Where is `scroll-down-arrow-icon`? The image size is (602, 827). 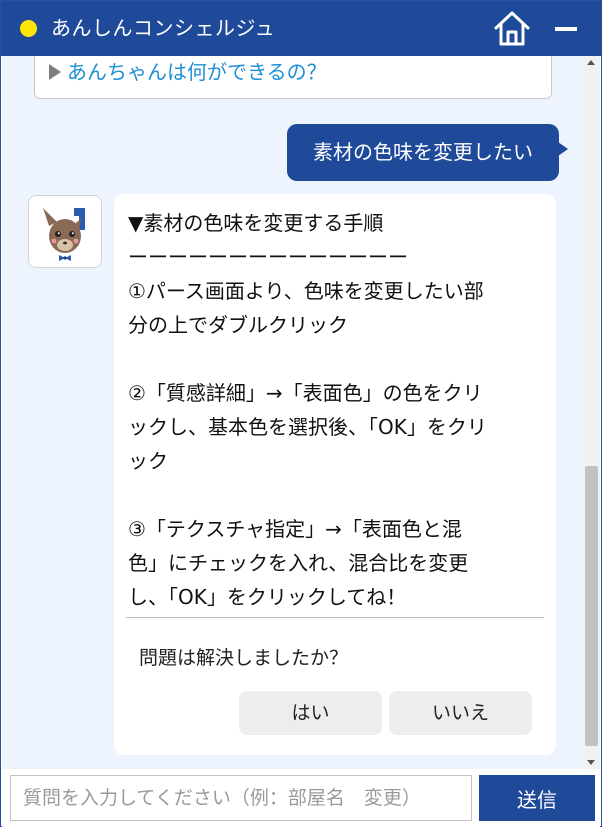
scroll-down-arrow-icon is located at coordinates (591, 762).